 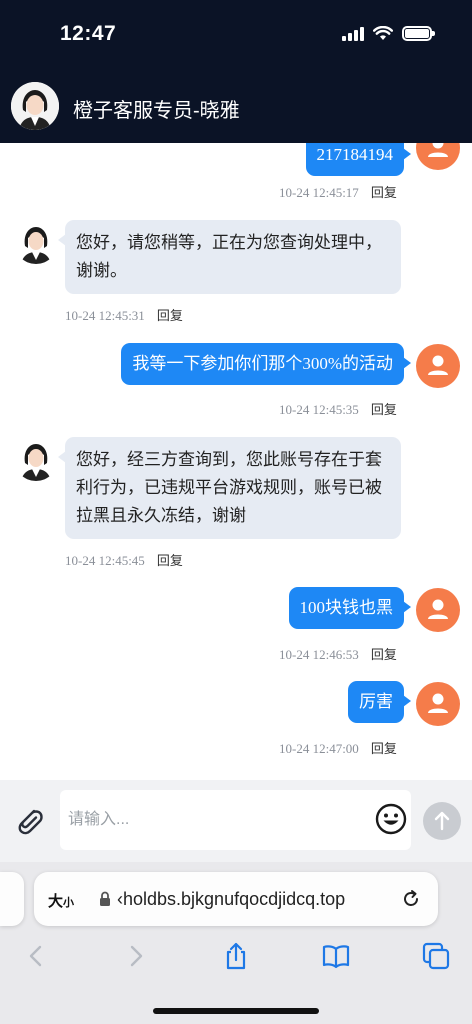 I want to click on share-icon, so click(x=236, y=956).